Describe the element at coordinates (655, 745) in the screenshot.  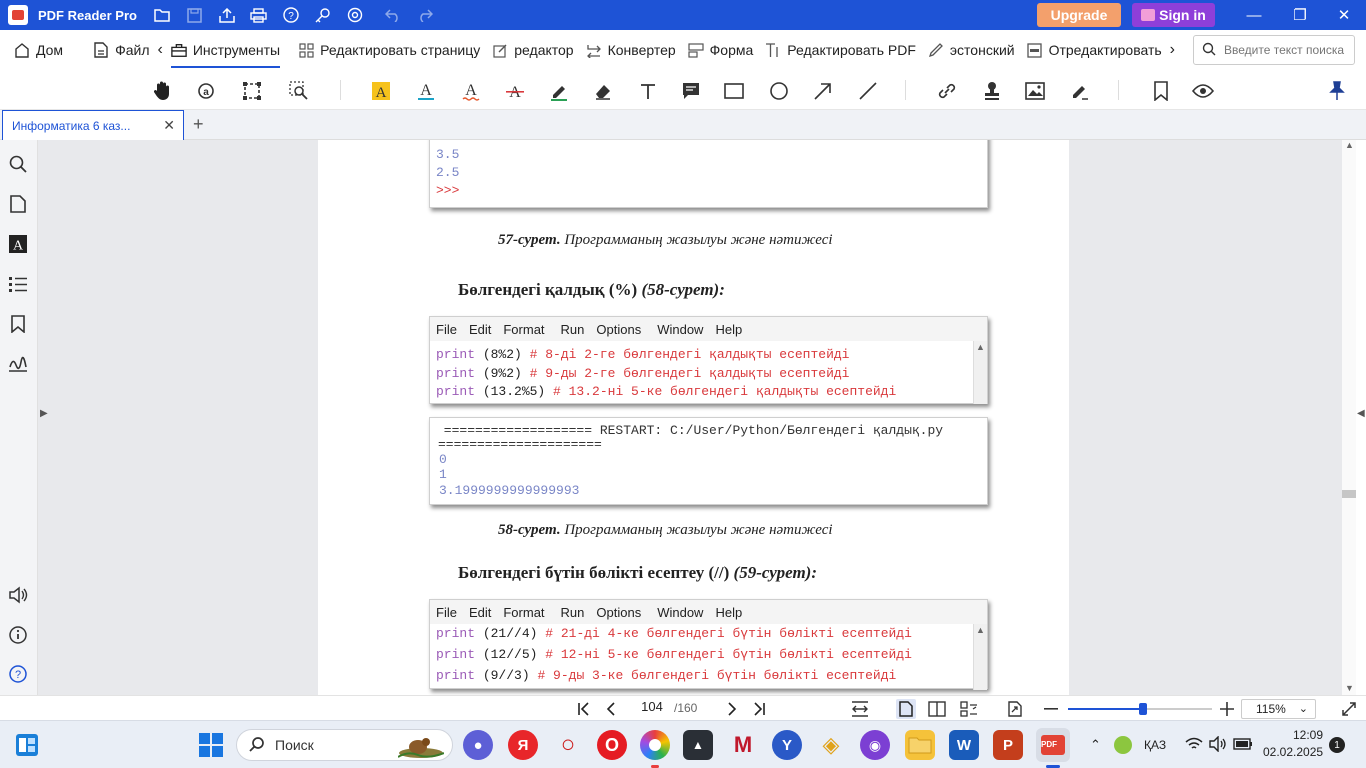
I see `colorful-app-icon` at that location.